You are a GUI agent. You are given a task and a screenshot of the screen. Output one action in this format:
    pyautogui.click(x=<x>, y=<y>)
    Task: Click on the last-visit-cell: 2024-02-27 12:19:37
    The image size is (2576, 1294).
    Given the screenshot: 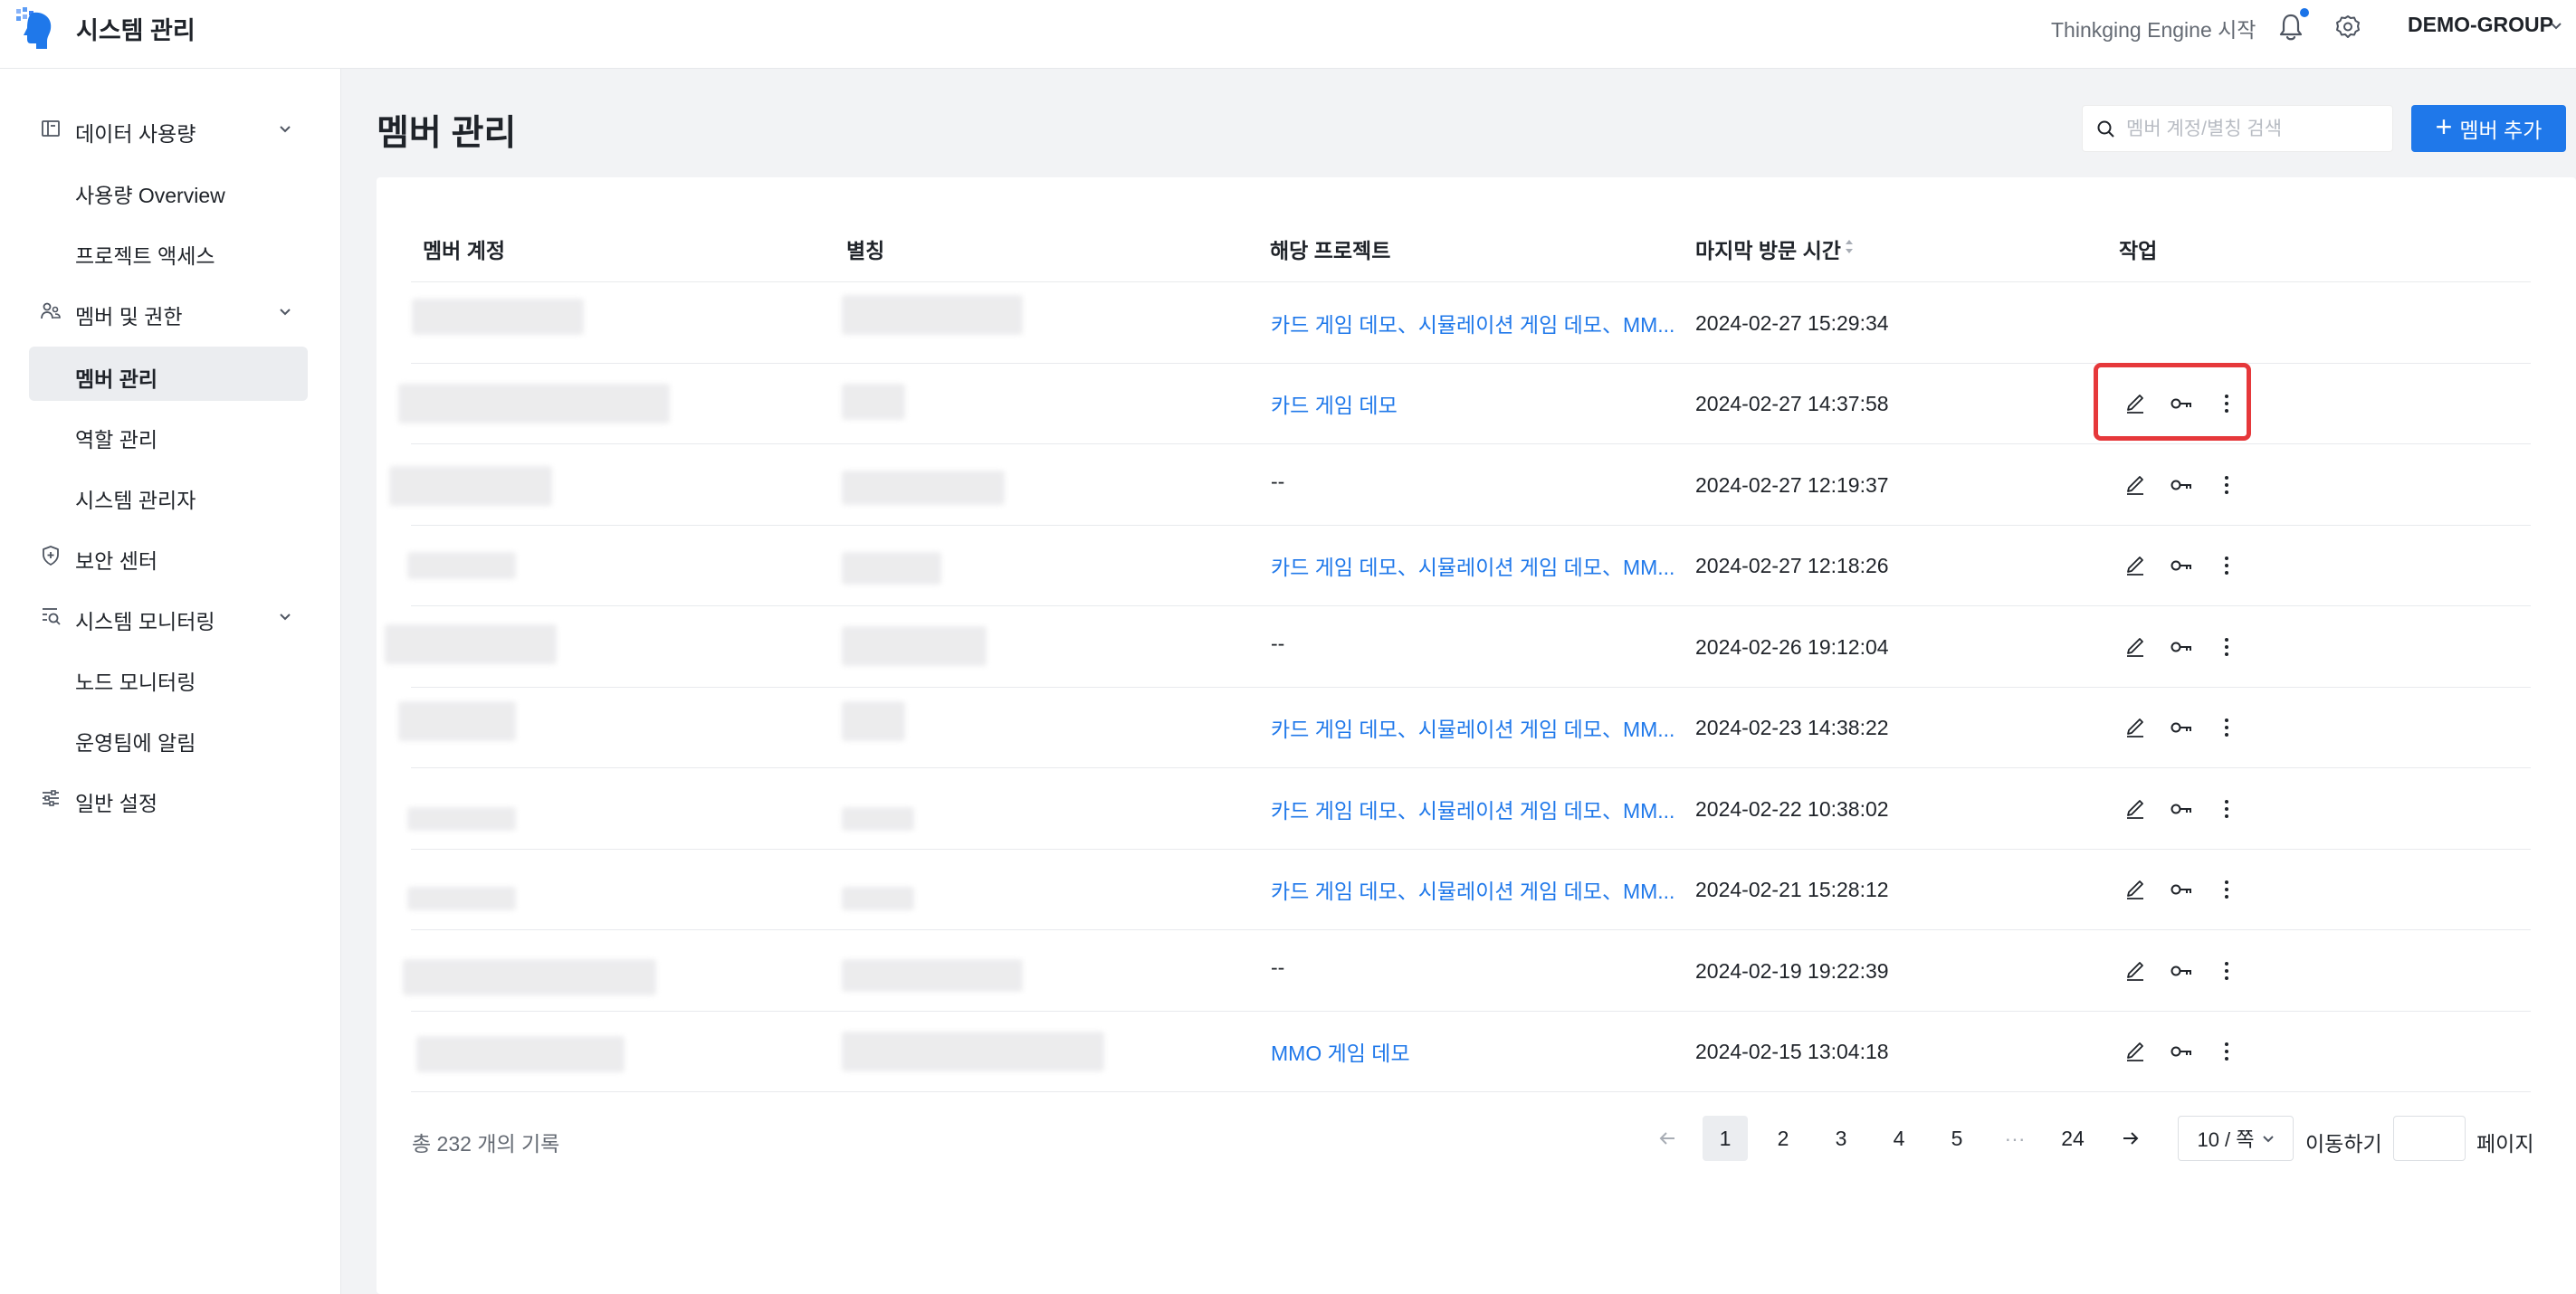 What is the action you would take?
    pyautogui.click(x=1792, y=485)
    